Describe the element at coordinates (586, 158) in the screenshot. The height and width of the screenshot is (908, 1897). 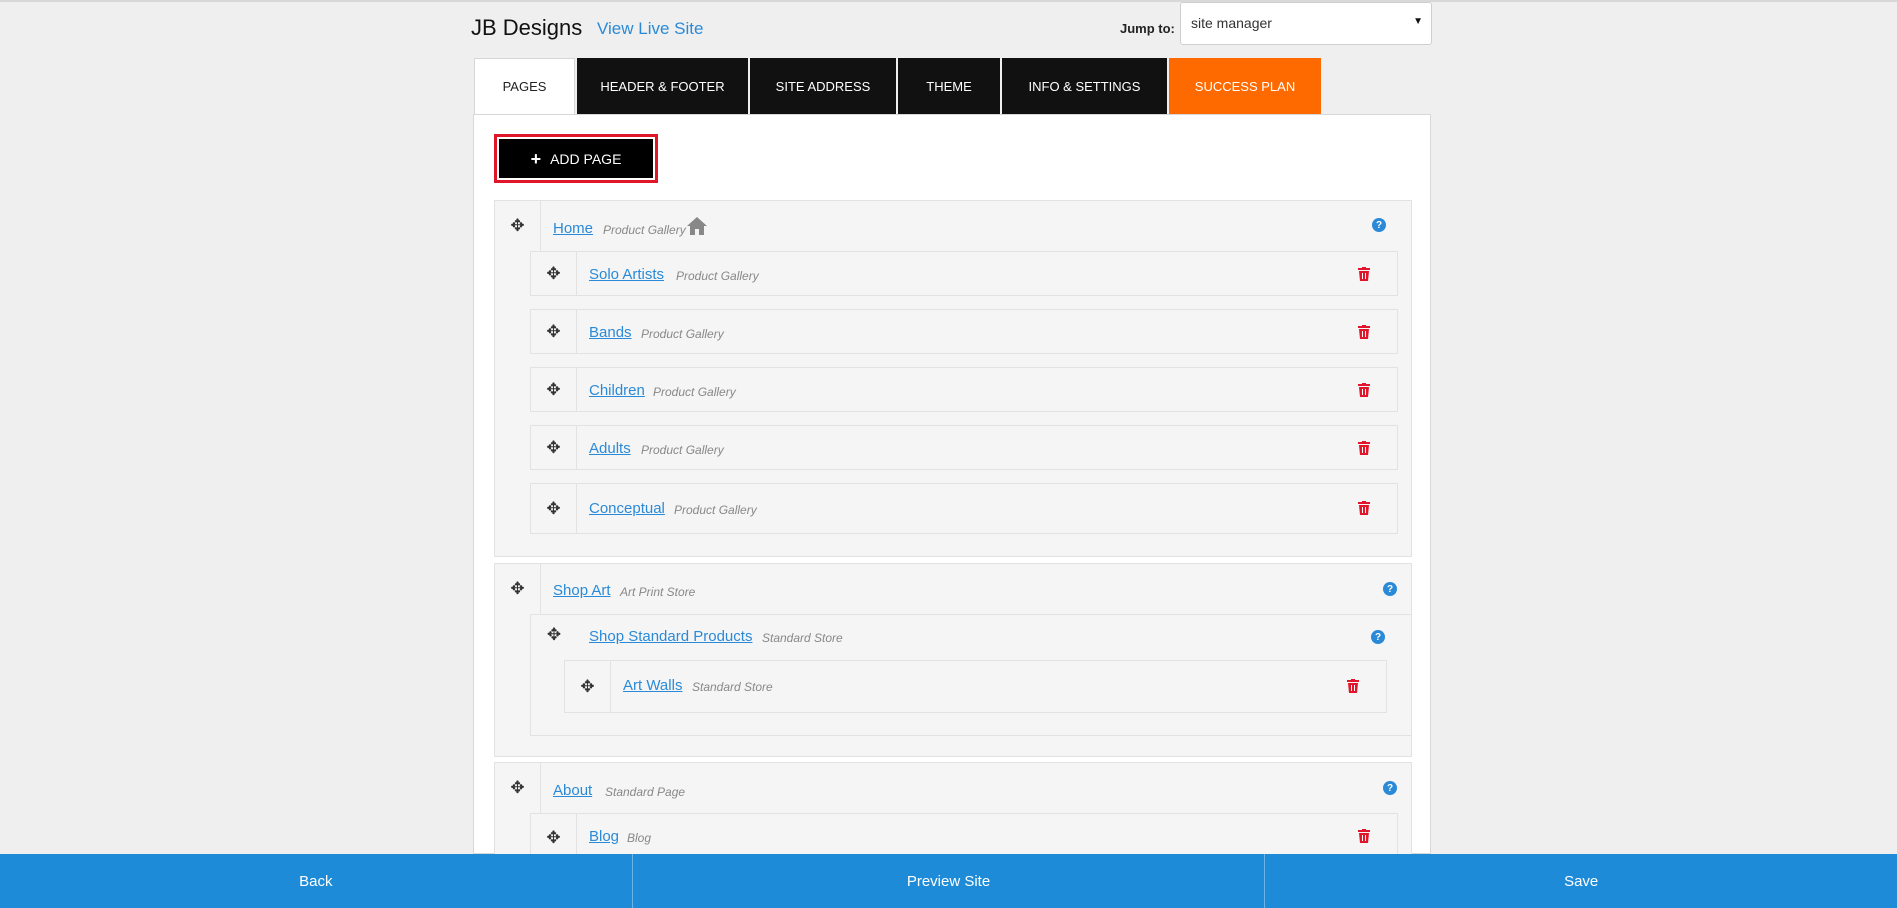
I see `add-page-label: ADD PAGE` at that location.